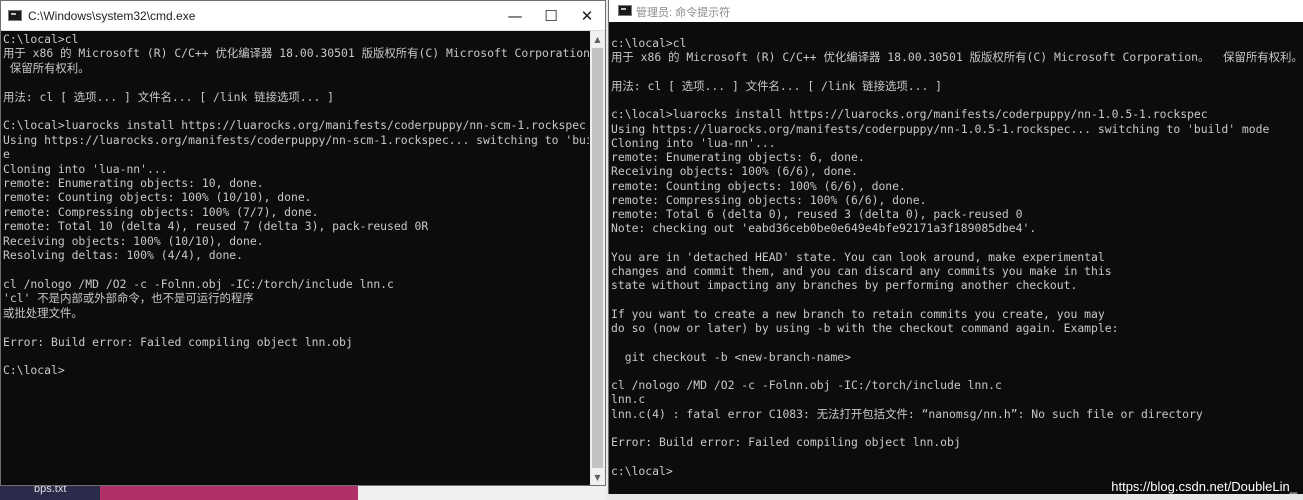 This screenshot has width=1303, height=500. I want to click on maximize-button: ☐, so click(551, 15).